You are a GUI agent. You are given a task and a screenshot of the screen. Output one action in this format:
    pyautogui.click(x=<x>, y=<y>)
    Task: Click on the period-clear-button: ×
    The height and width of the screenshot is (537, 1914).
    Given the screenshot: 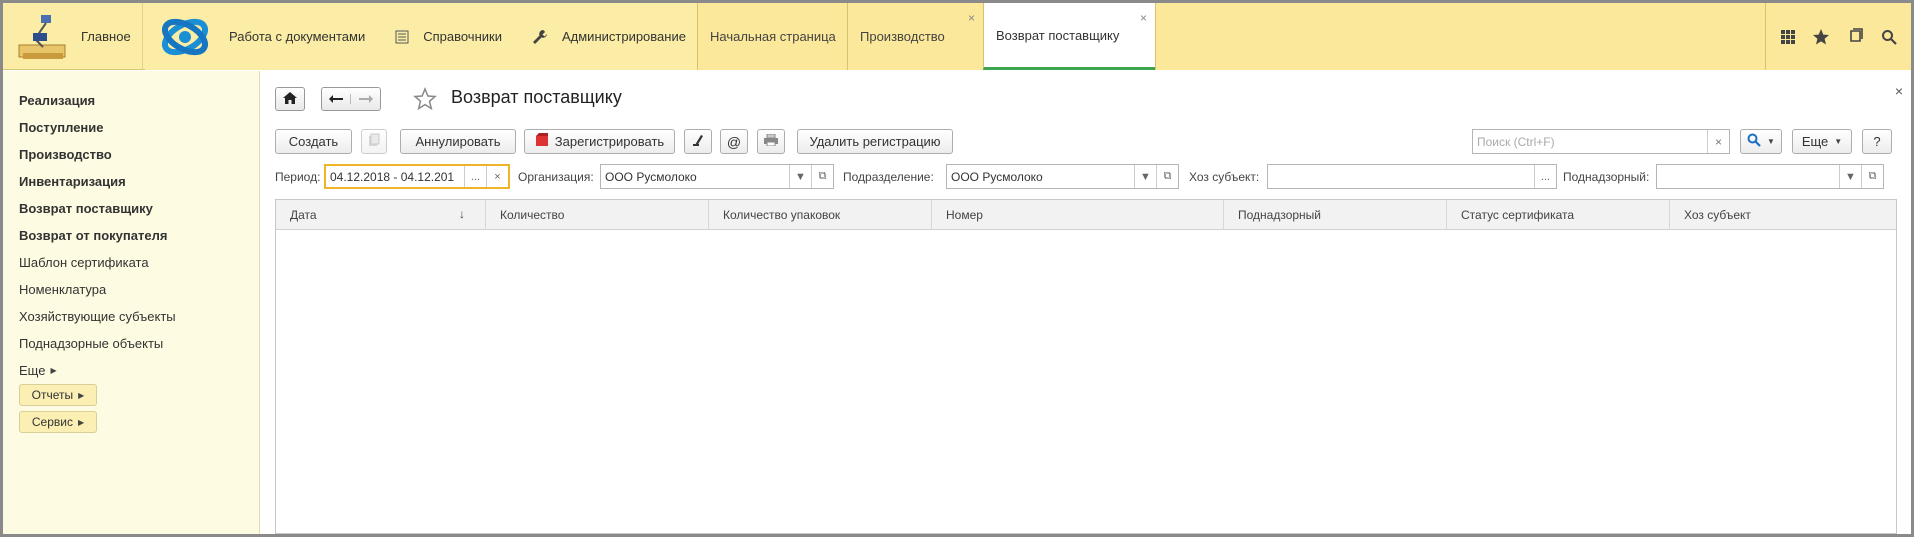 What is the action you would take?
    pyautogui.click(x=497, y=176)
    